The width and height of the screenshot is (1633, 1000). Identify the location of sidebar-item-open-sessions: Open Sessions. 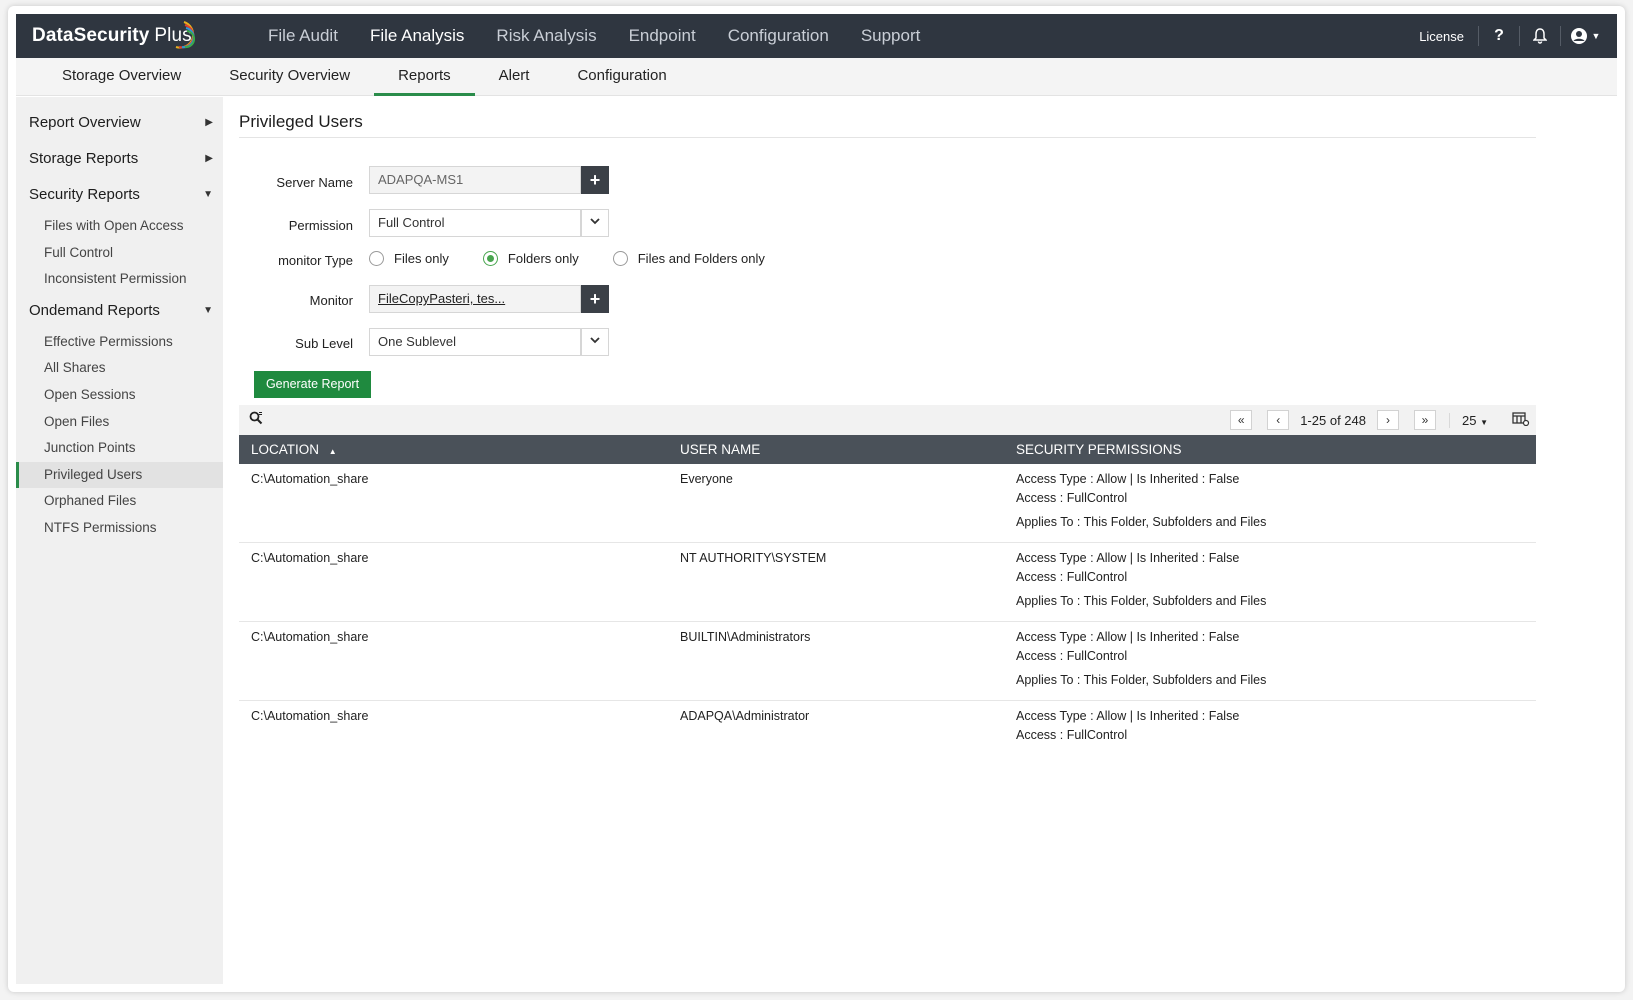
(119, 395).